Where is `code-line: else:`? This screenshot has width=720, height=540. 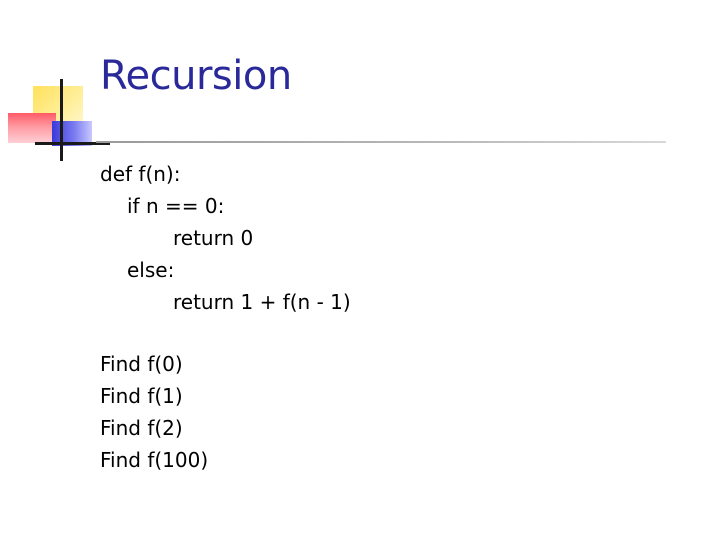 code-line: else: is located at coordinates (151, 270).